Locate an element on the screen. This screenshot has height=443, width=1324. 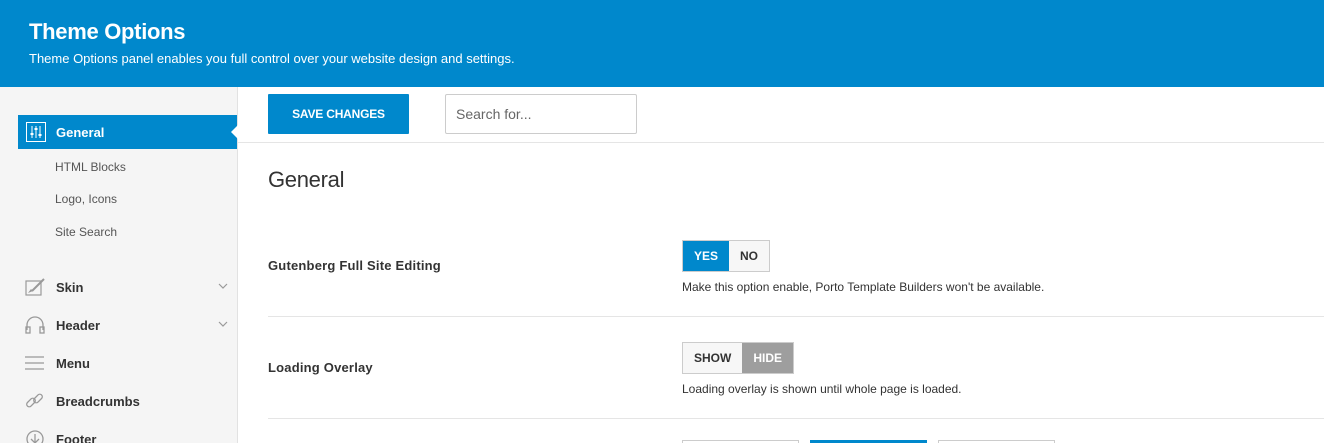
option-label: Gutenberg Full Site Editing is located at coordinates (354, 265).